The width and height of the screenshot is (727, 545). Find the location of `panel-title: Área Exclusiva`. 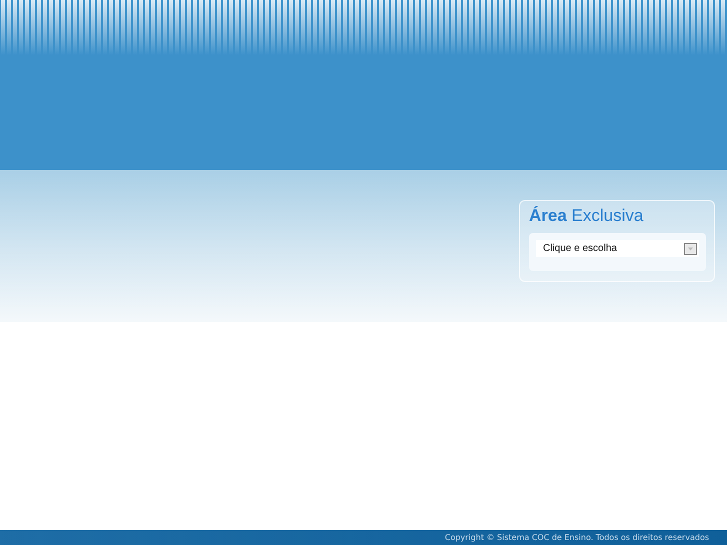

panel-title: Área Exclusiva is located at coordinates (586, 216).